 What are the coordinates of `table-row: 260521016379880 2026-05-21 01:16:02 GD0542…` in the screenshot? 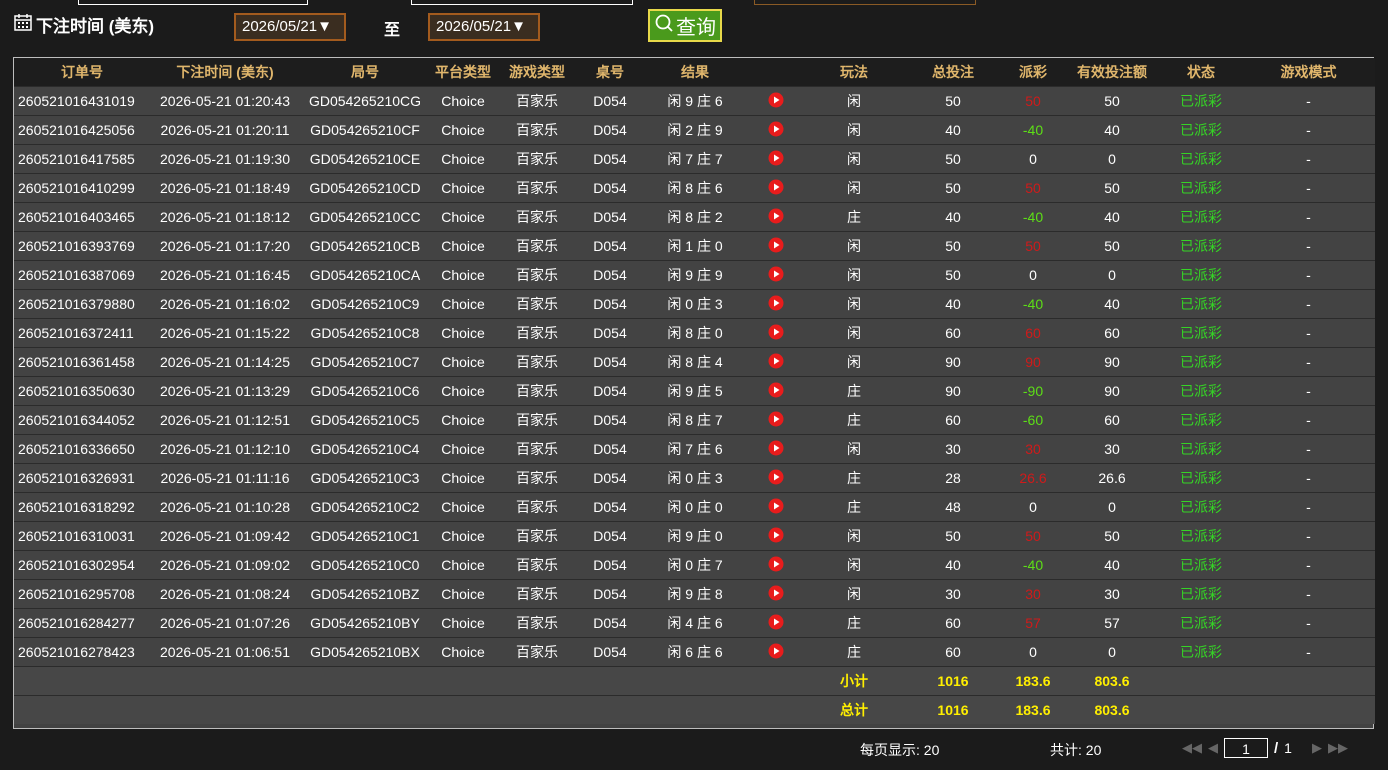 It's located at (694, 304).